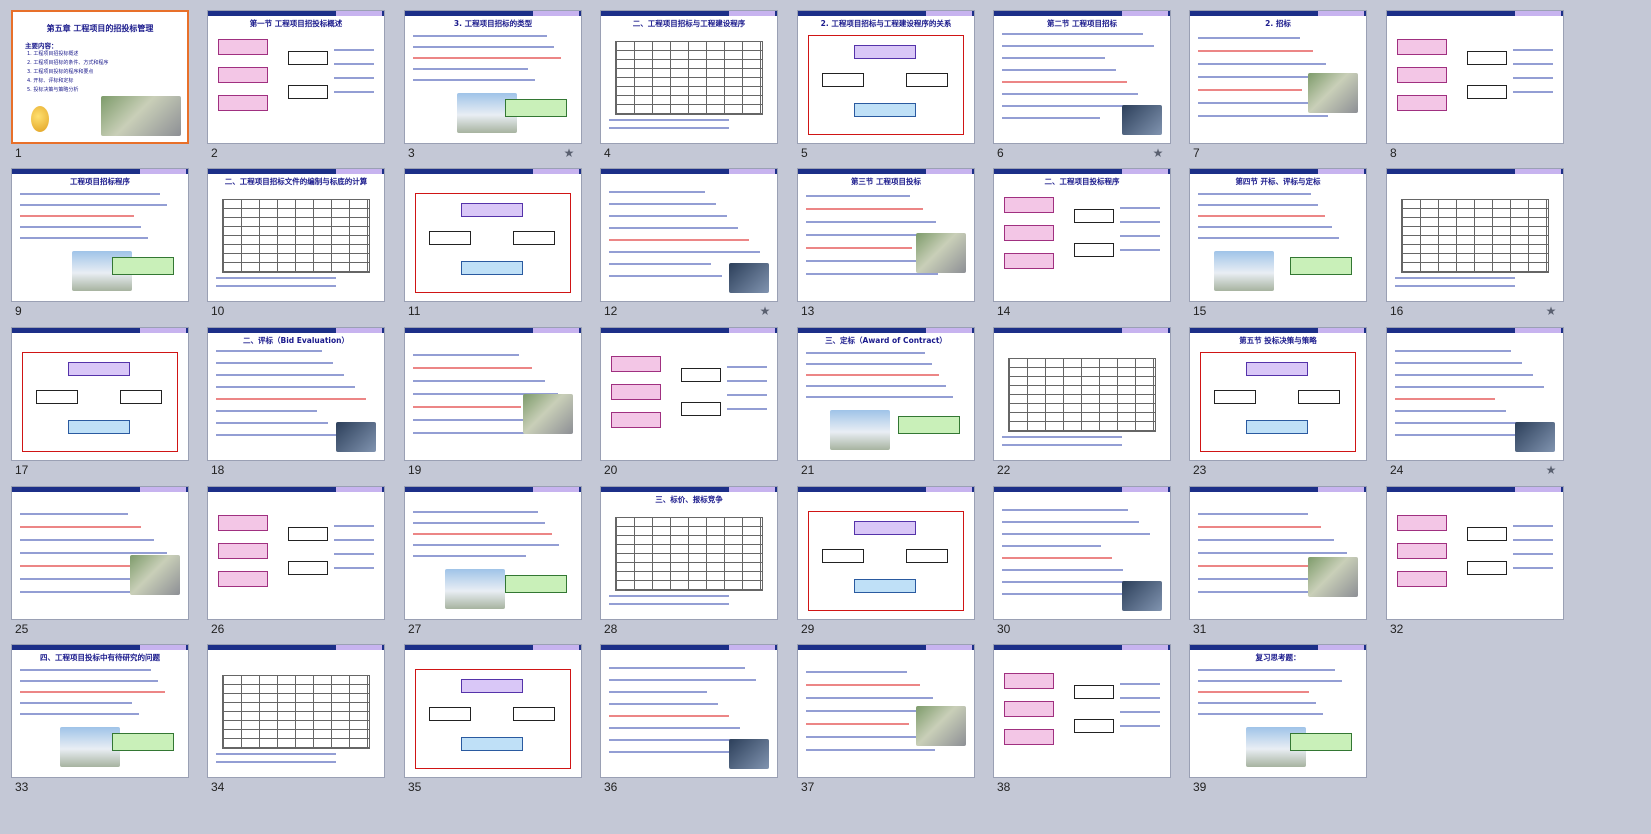 Image resolution: width=1651 pixels, height=834 pixels. I want to click on slide-thumbnail-cell: 19, so click(493, 404).